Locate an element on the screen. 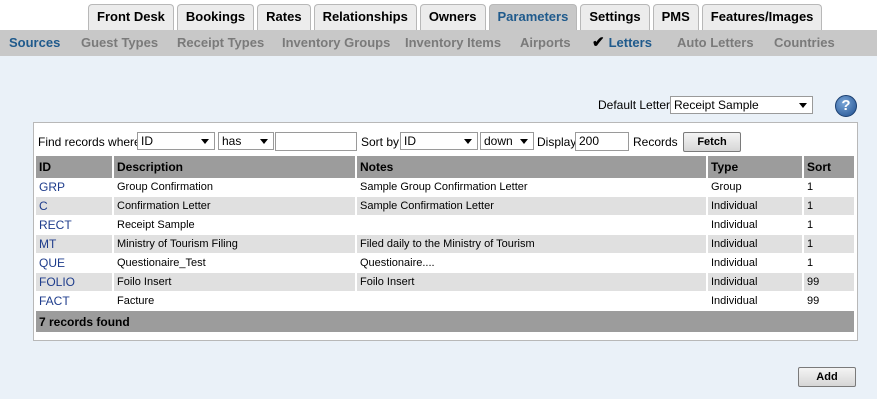 This screenshot has width=877, height=399. subnav-letters: ✔ Letters is located at coordinates (622, 43).